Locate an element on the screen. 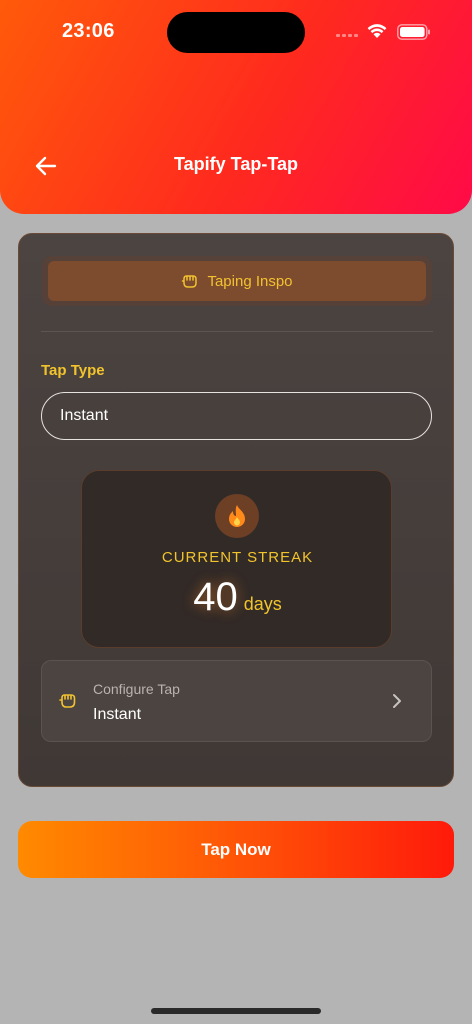 This screenshot has width=472, height=1024. configure-tap-row: Configure Tap Instant is located at coordinates (236, 701).